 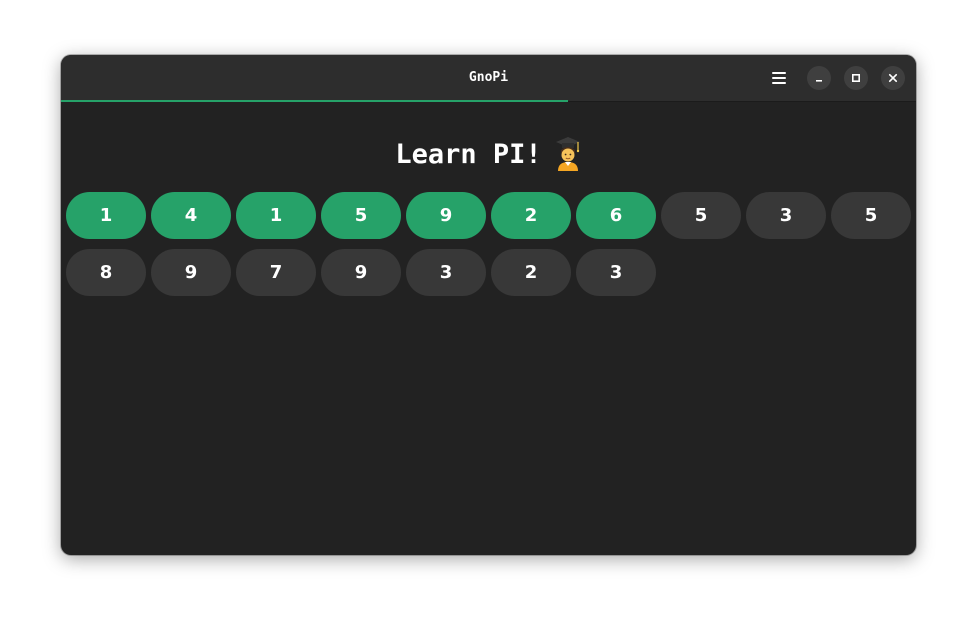 I want to click on minimize-icon, so click(x=819, y=81).